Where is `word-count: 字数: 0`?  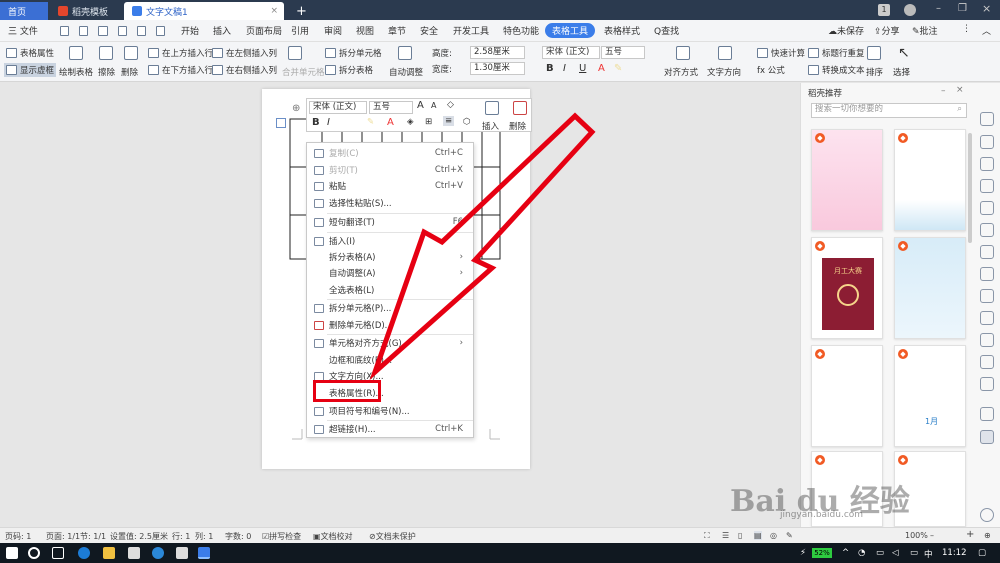 word-count: 字数: 0 is located at coordinates (238, 536).